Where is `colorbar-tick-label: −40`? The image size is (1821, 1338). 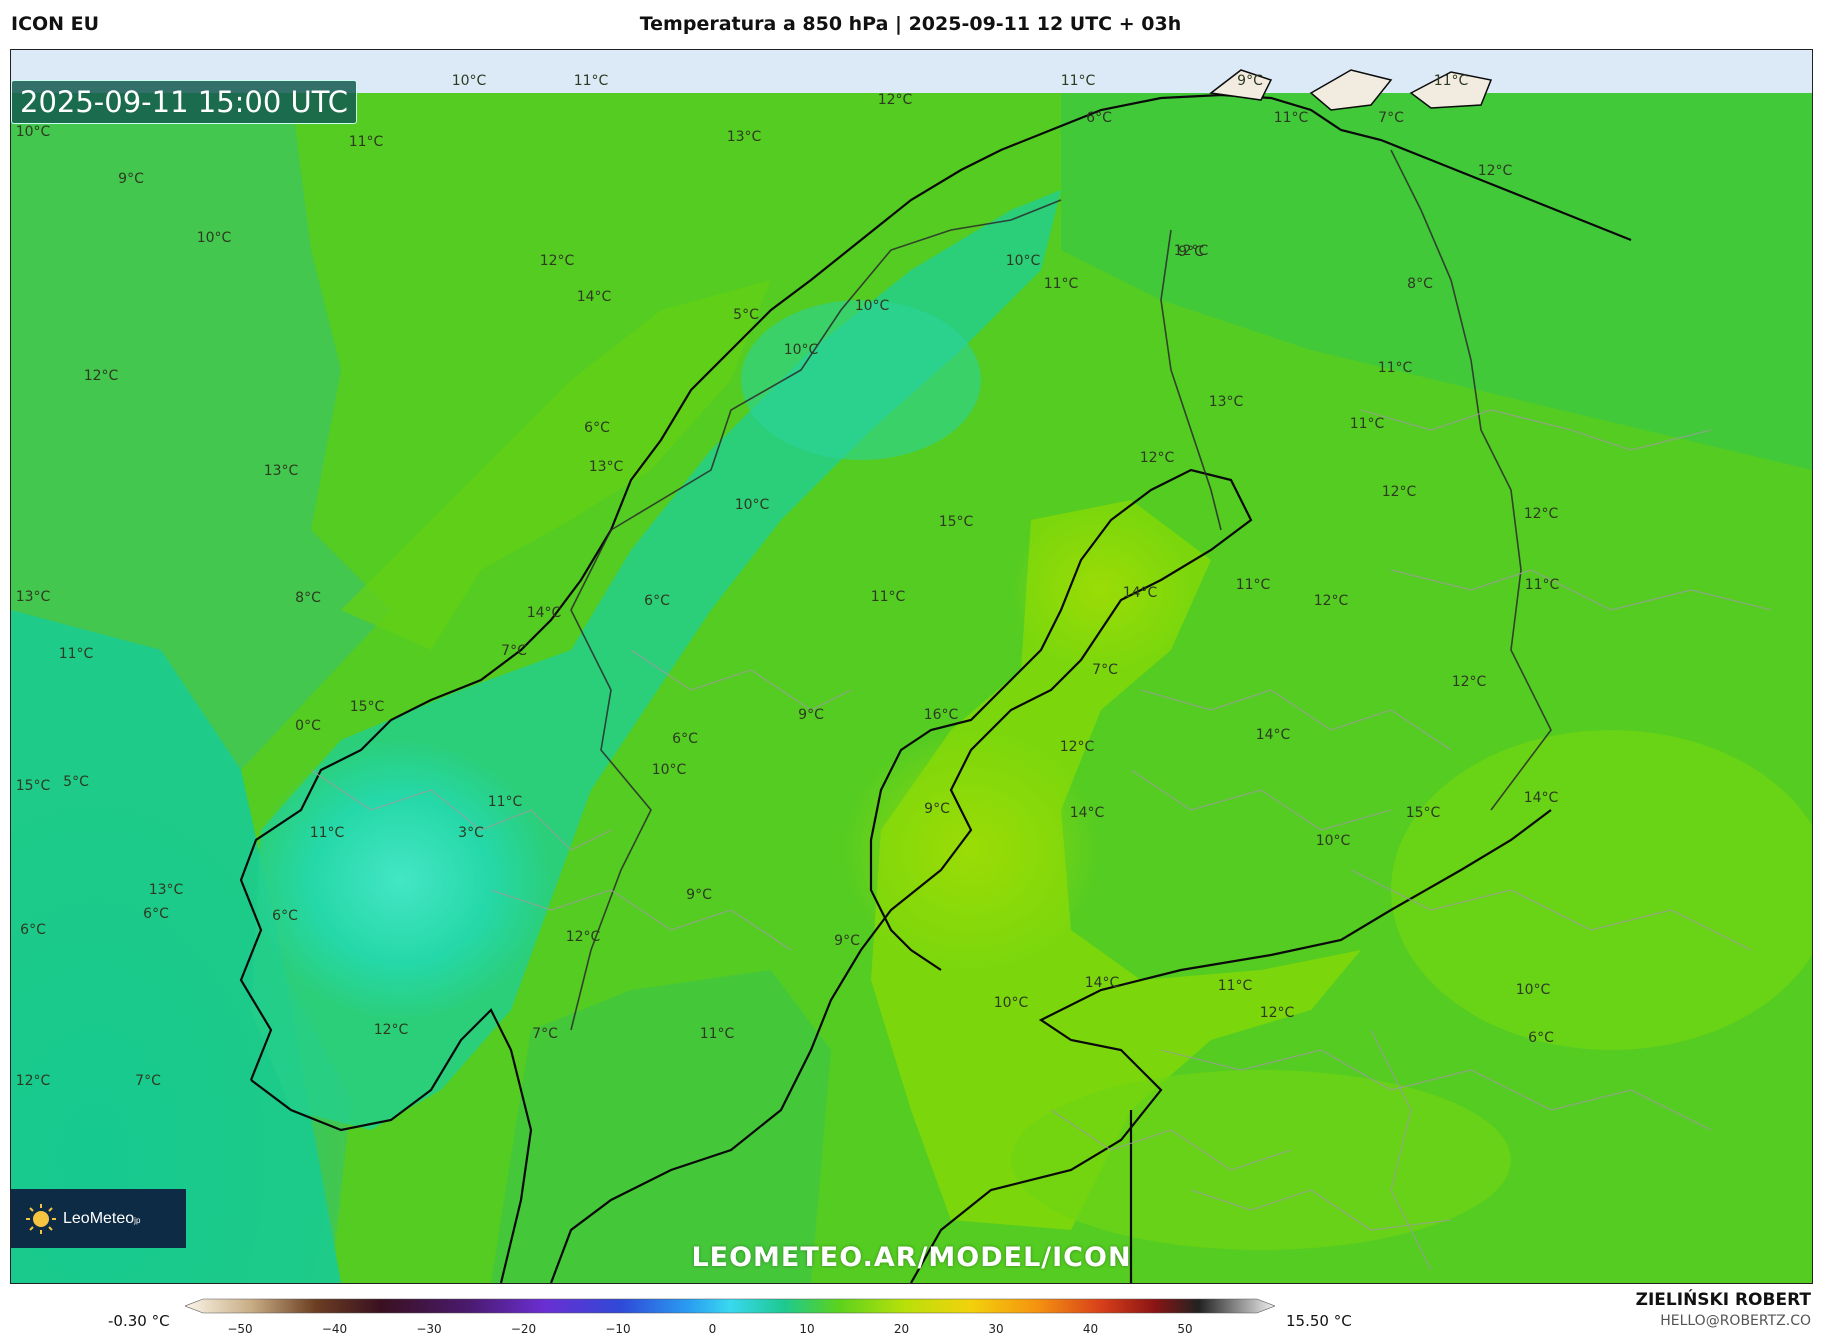
colorbar-tick-label: −40 is located at coordinates (334, 1329).